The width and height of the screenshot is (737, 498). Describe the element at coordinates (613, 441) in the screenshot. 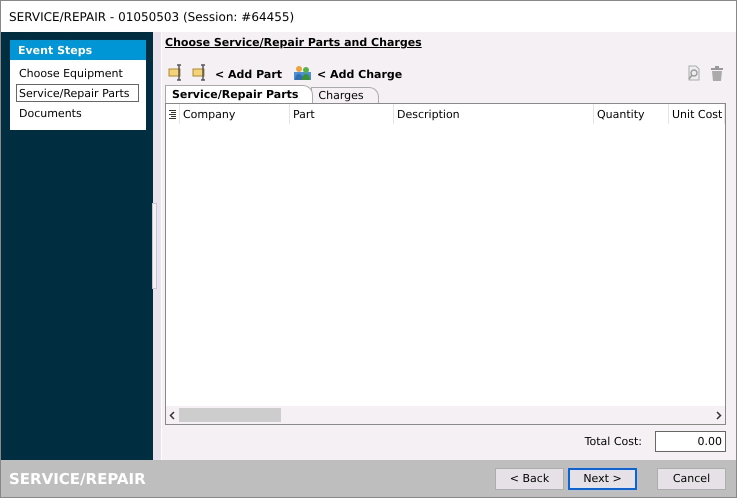

I see `total-cost-label: Total Cost:` at that location.